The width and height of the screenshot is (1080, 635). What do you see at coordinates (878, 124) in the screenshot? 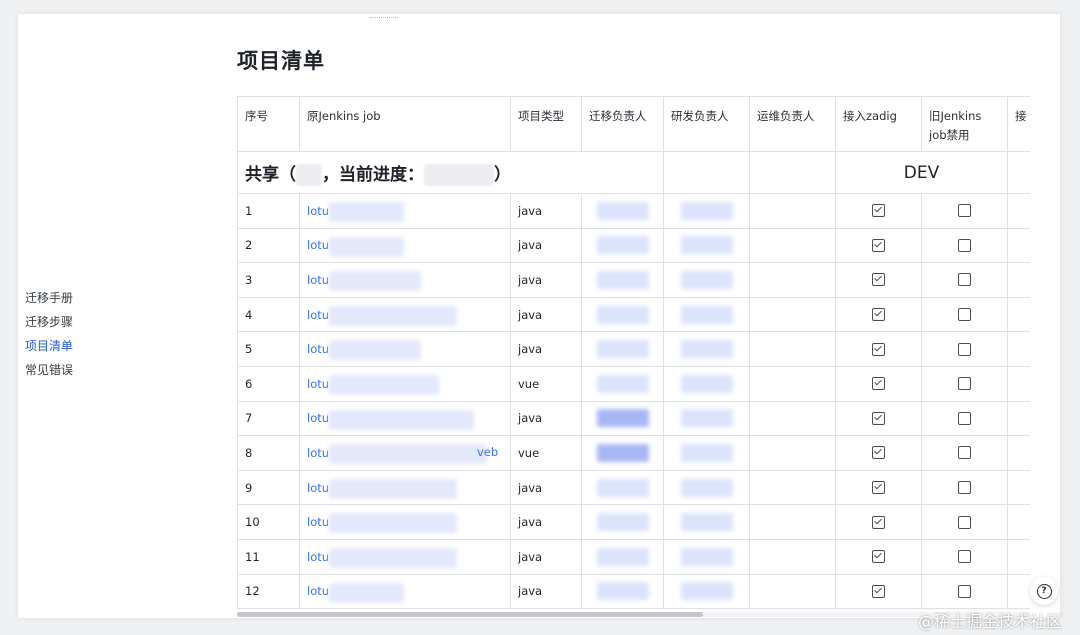
I see `header-zadig: 接入zadig` at bounding box center [878, 124].